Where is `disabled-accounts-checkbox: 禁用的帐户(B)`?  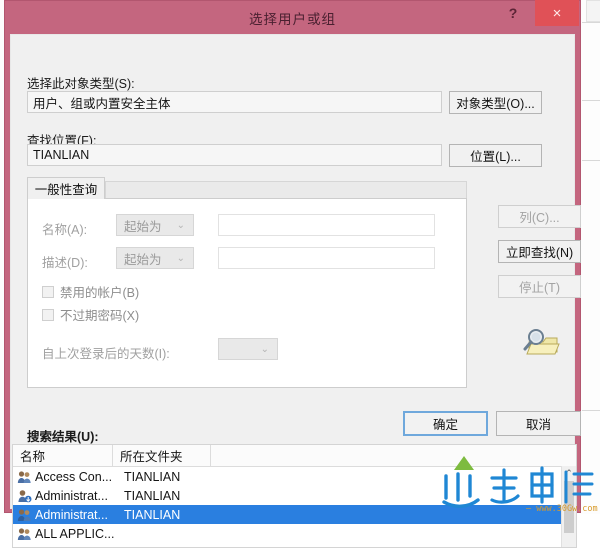
disabled-accounts-checkbox: 禁用的帐户(B) is located at coordinates (90, 291).